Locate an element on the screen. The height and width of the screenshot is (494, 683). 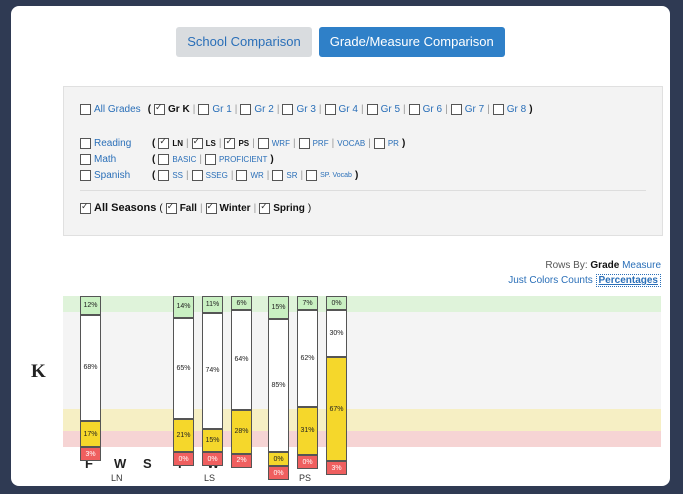
rows-by-measure: Measure is located at coordinates (641, 265).